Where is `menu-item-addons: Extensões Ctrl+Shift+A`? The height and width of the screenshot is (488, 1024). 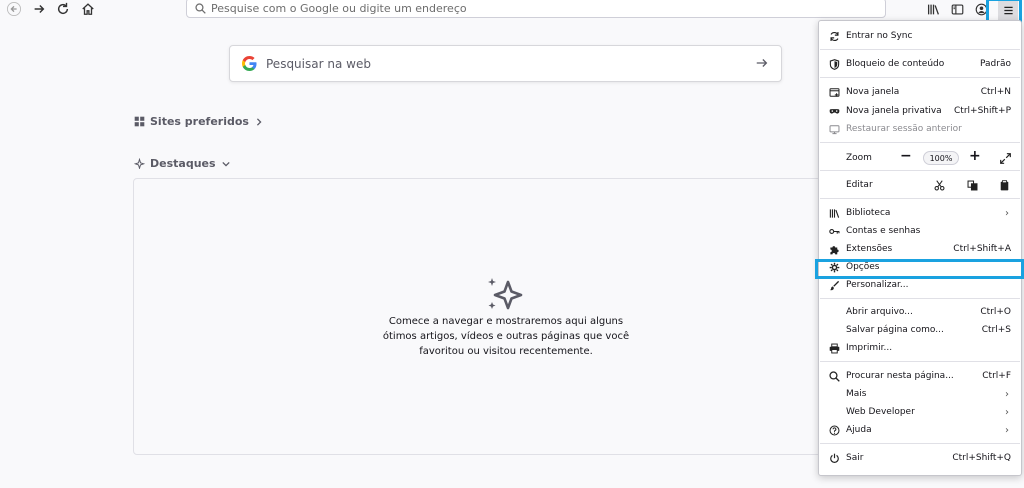
menu-item-addons: Extensões Ctrl+Shift+A is located at coordinates (920, 249).